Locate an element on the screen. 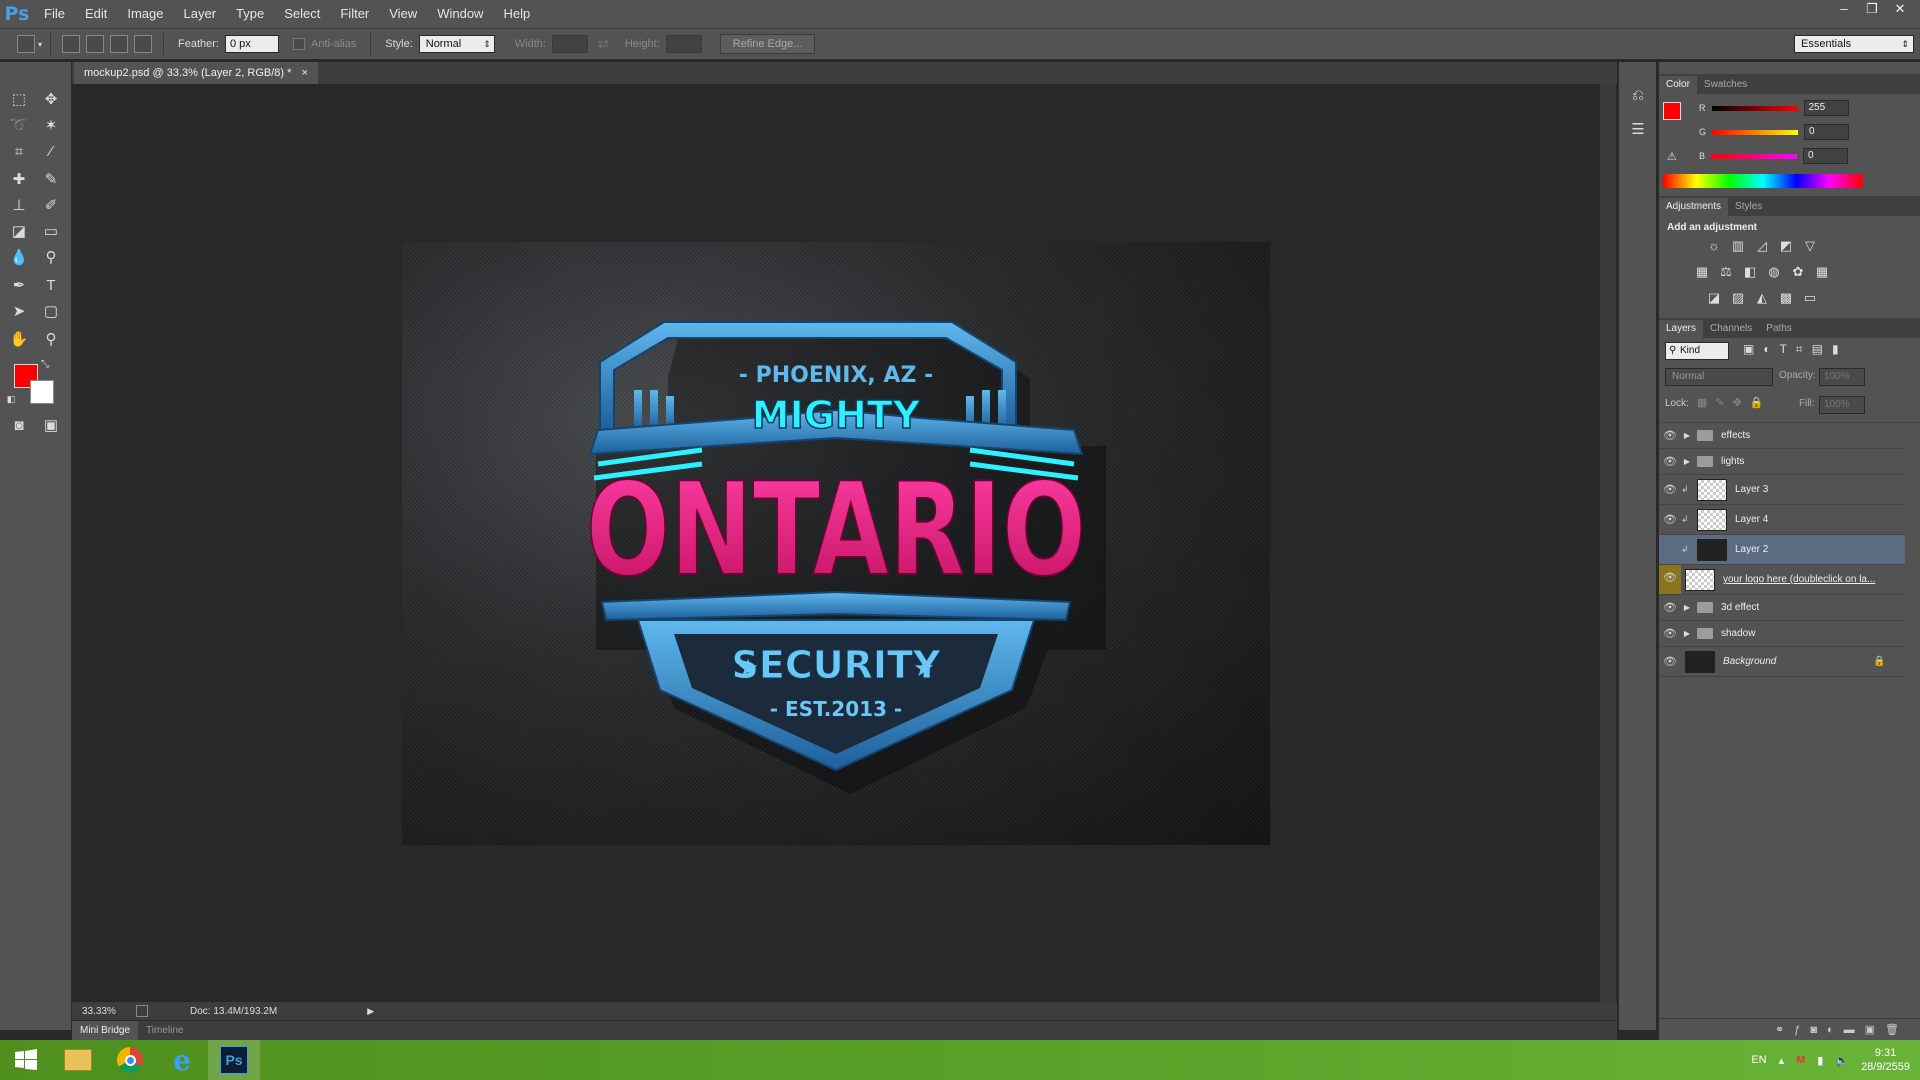  tab-mini-bridge: Mini Bridge is located at coordinates (105, 1030).